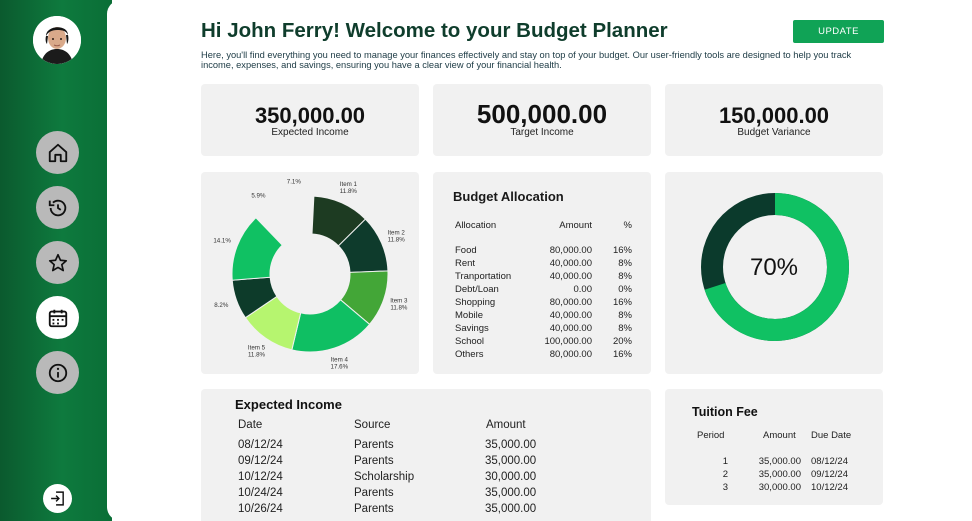 The height and width of the screenshot is (521, 972). I want to click on income-date: 10/12/24, so click(260, 477).